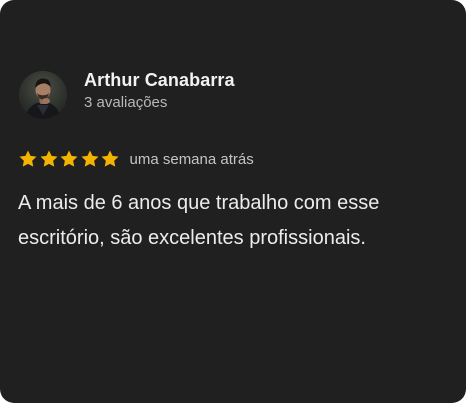 The image size is (466, 403). I want to click on author-review-count: 3 avaliações, so click(126, 102).